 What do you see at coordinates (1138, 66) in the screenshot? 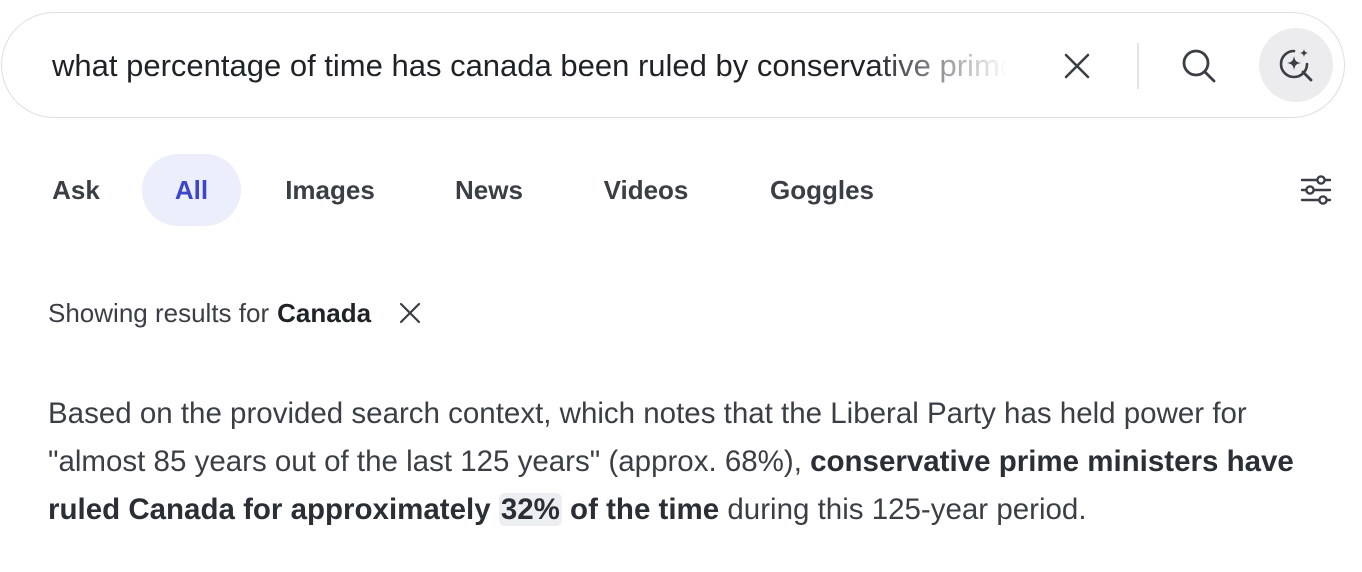
I see `search-bar-divider` at bounding box center [1138, 66].